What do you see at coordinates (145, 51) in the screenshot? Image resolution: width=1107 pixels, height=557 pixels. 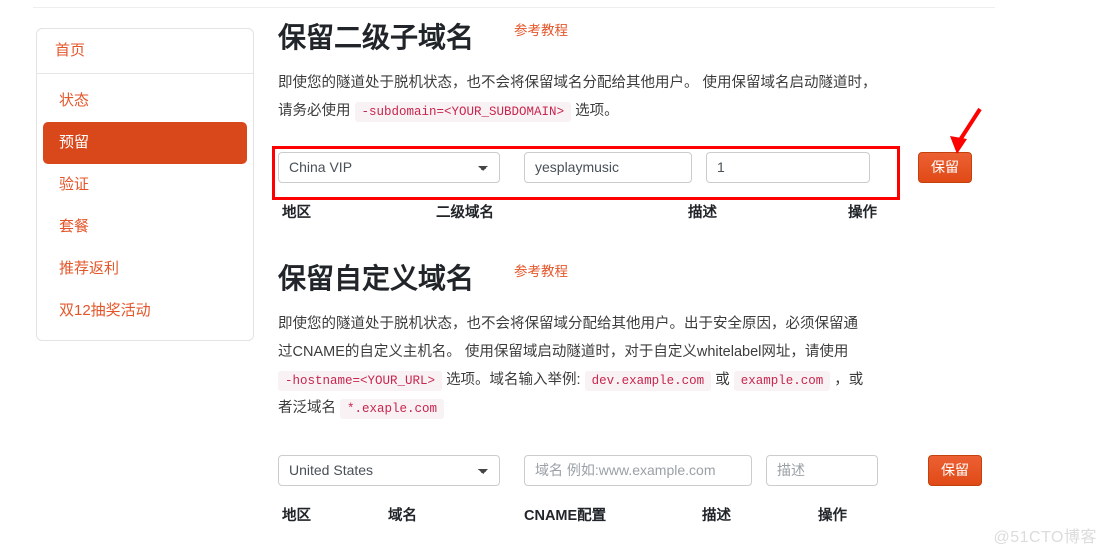 I see `sidebar-item-home: 首页` at bounding box center [145, 51].